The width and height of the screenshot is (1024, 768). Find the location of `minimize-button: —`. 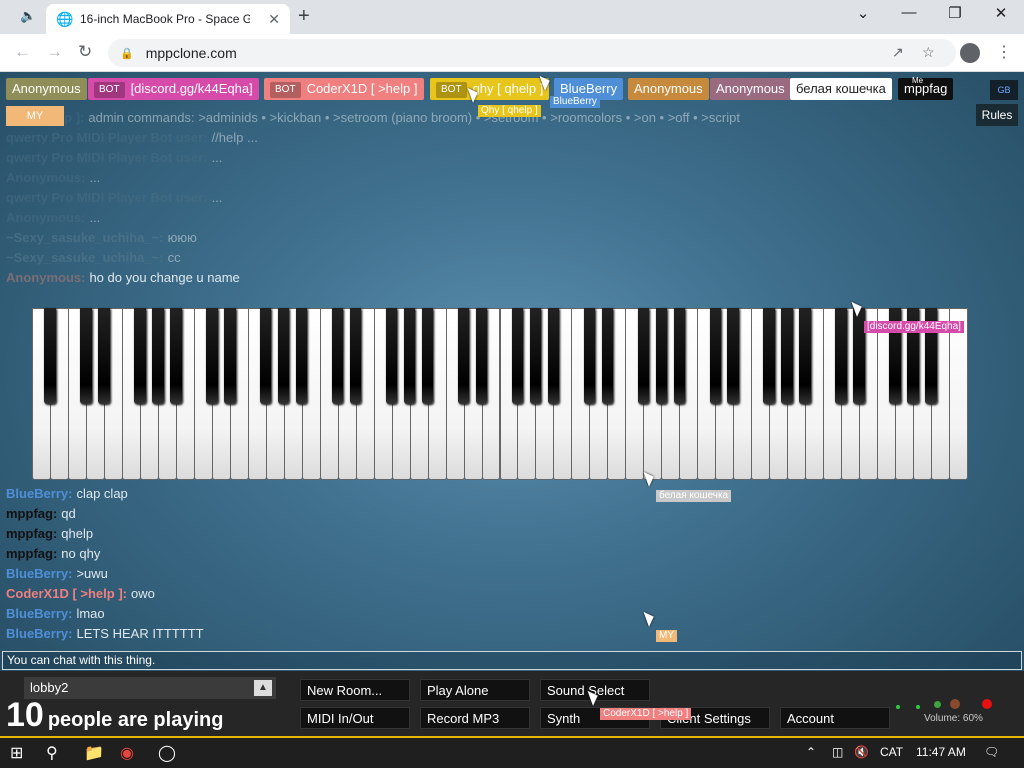

minimize-button: — is located at coordinates (909, 12).